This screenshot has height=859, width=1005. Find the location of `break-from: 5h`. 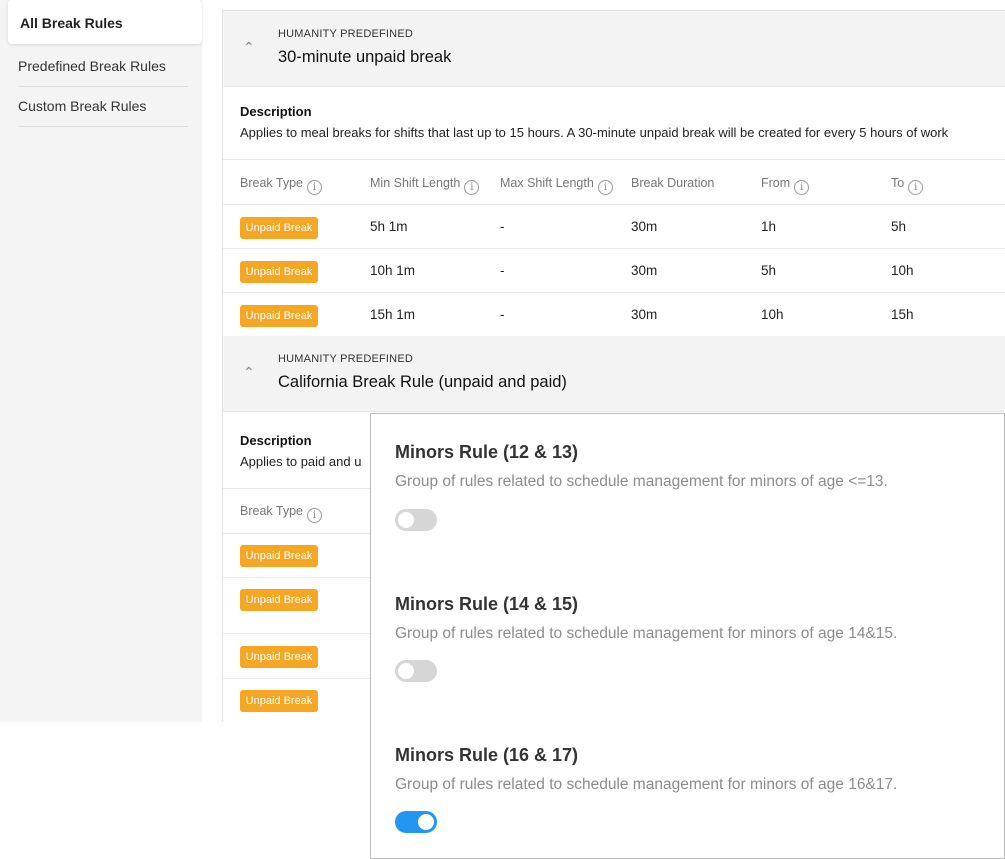

break-from: 5h is located at coordinates (769, 270).